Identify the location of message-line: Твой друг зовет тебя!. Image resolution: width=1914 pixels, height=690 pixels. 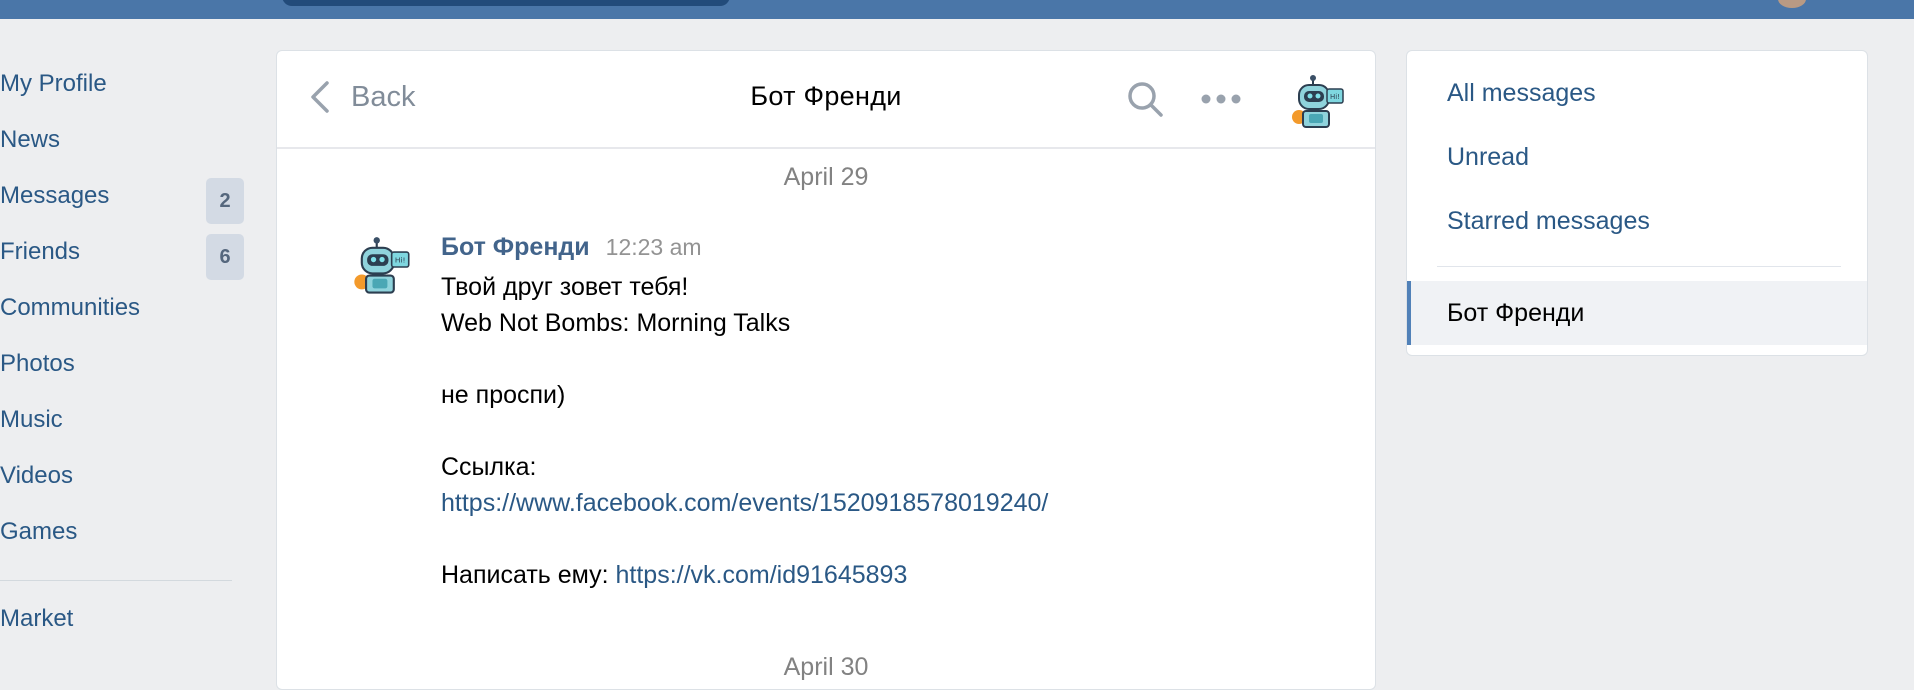
(565, 287).